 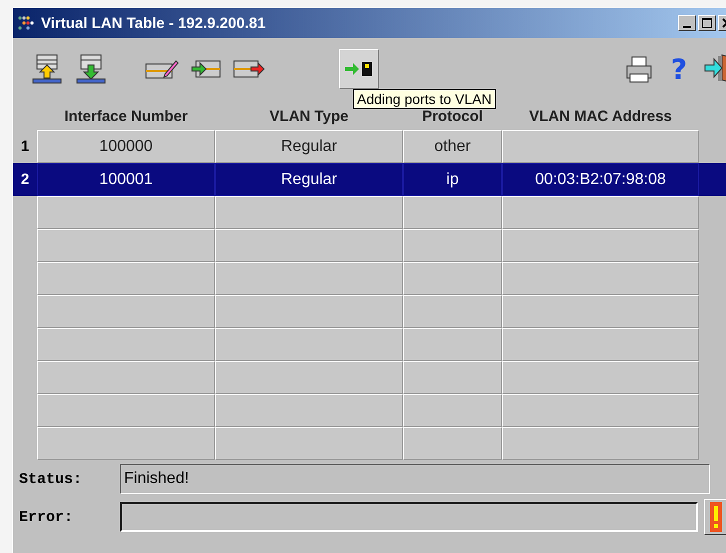 I want to click on arrow-into-box-icon, so click(x=206, y=69).